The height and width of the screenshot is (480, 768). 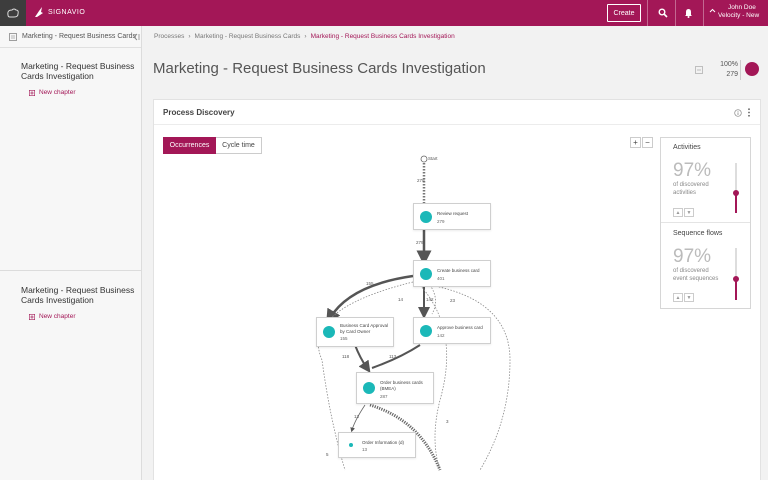 I want to click on sequence-flows-description: of discovered event sequences, so click(x=696, y=275).